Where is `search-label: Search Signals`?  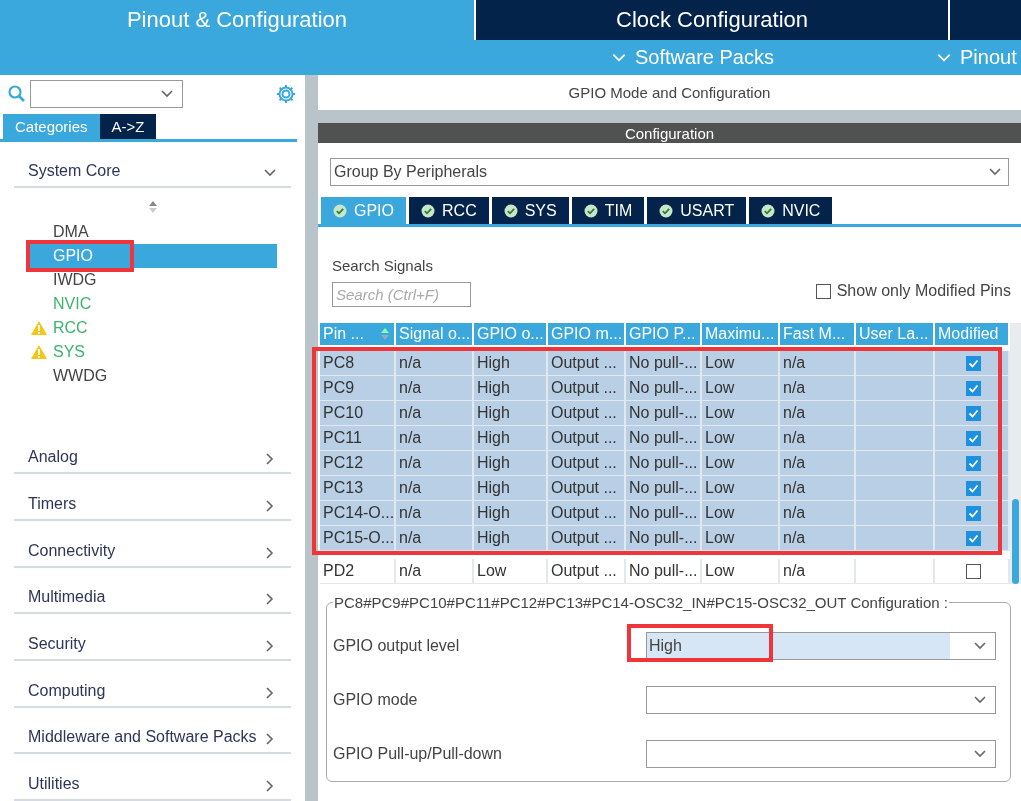 search-label: Search Signals is located at coordinates (383, 265).